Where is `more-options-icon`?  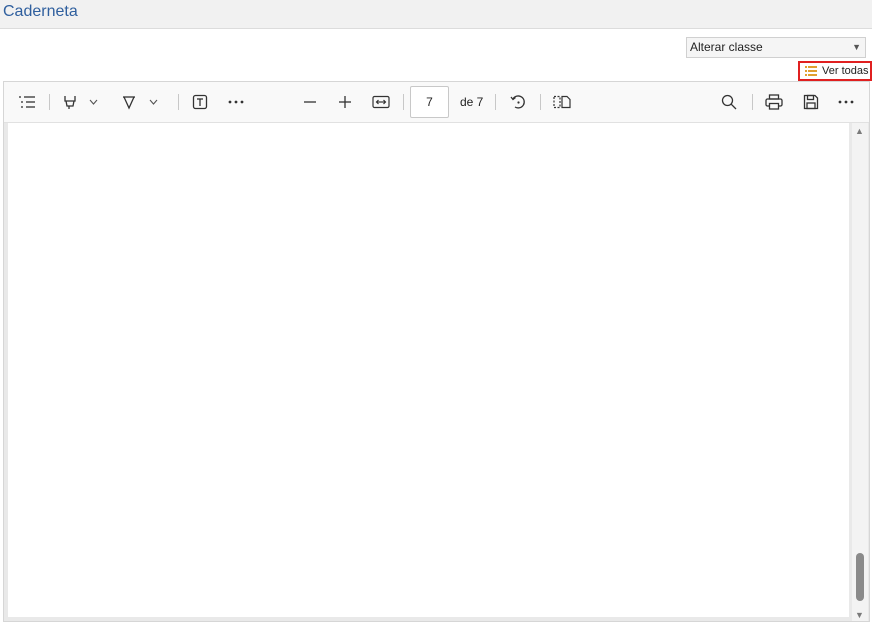 more-options-icon is located at coordinates (846, 102).